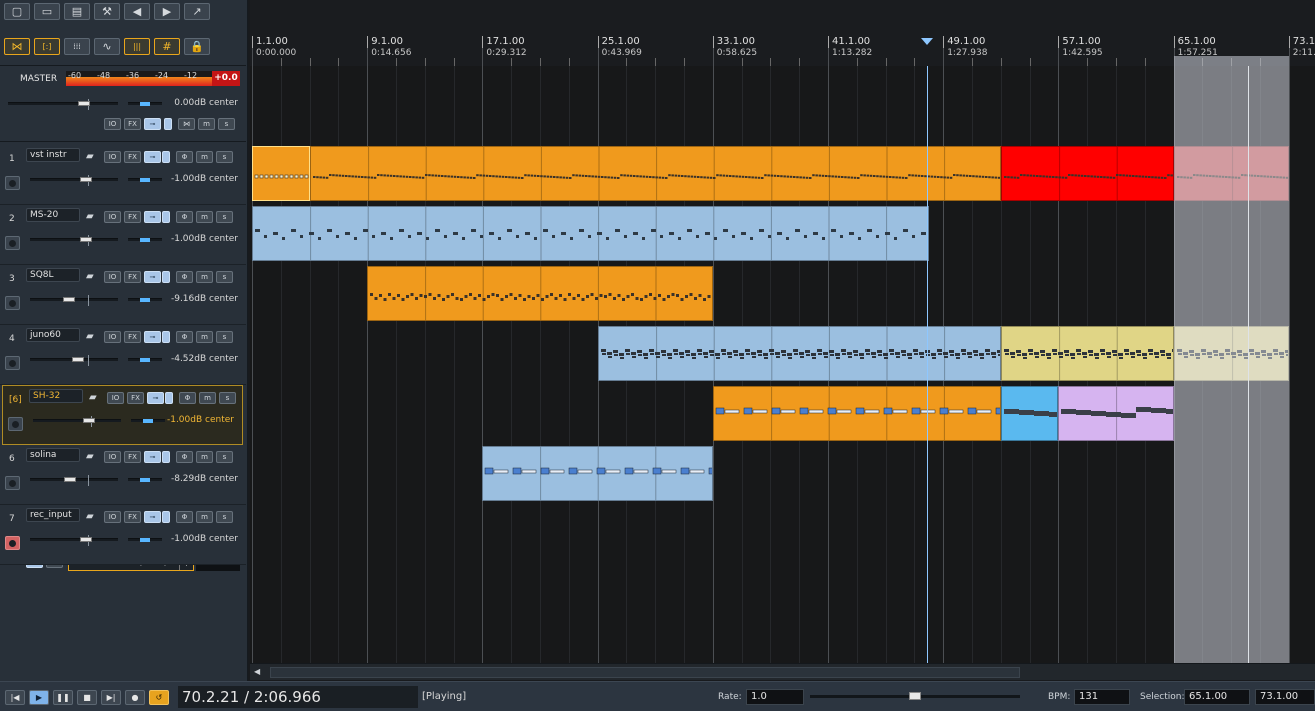  What do you see at coordinates (775, 697) in the screenshot?
I see `rate-field: 1.0` at bounding box center [775, 697].